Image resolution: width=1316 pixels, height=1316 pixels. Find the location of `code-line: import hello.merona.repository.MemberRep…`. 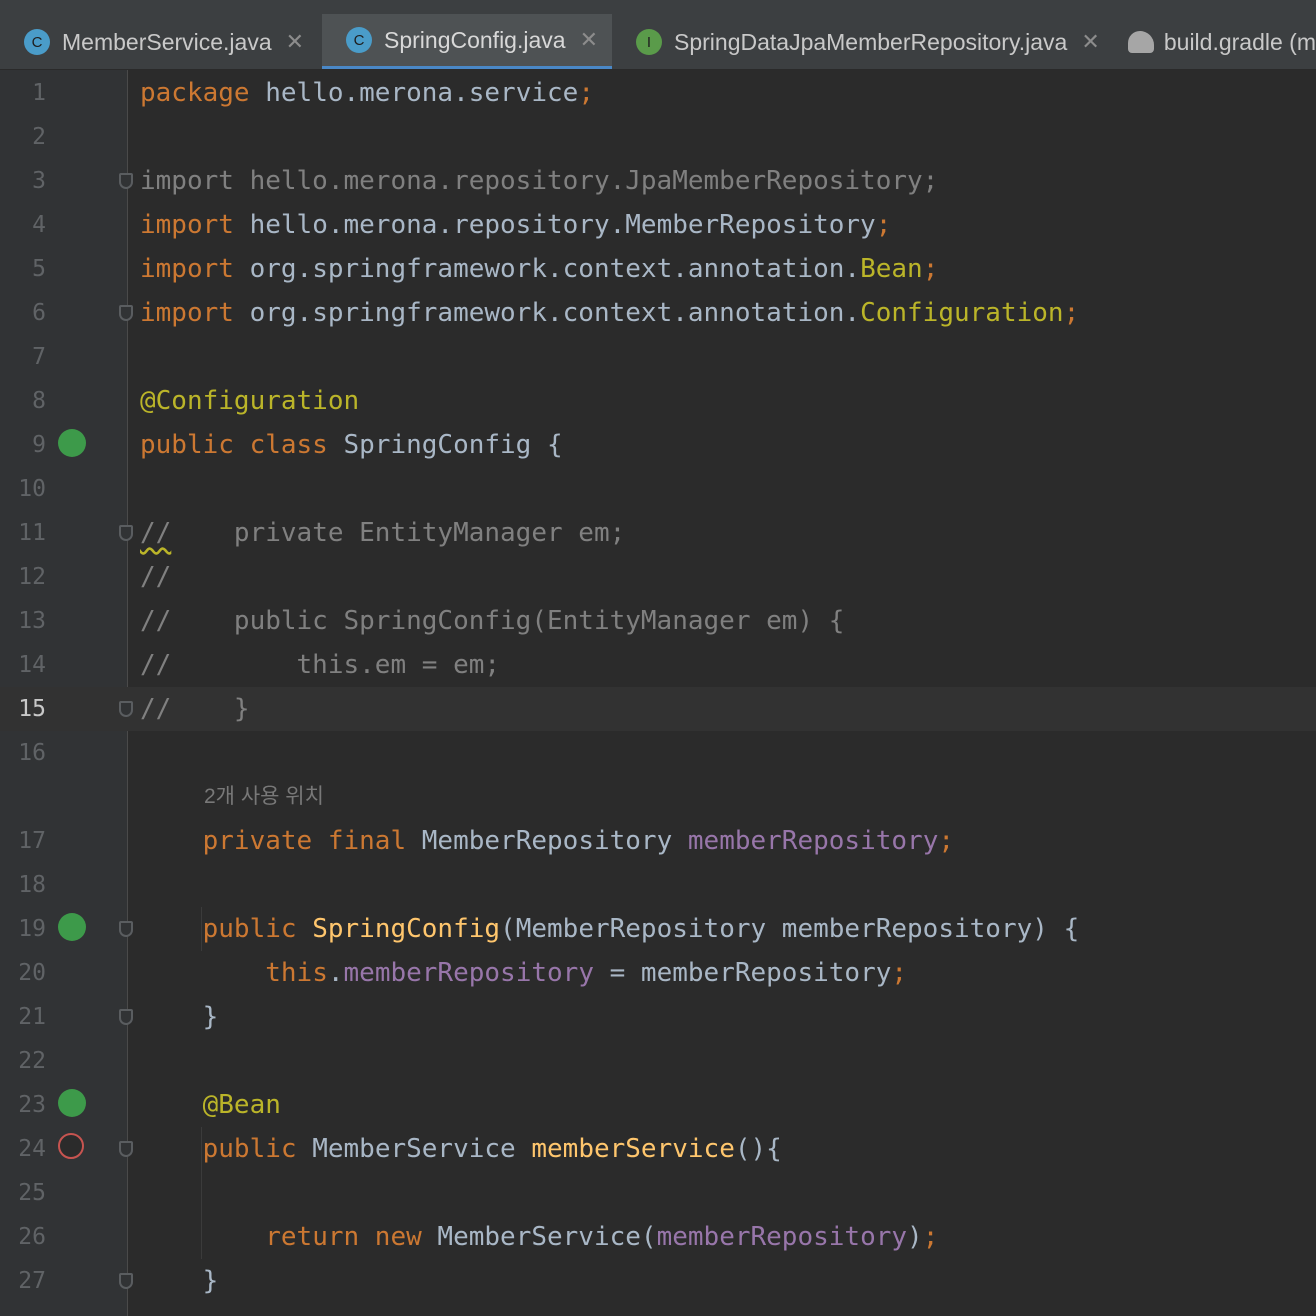

code-line: import hello.merona.repository.MemberRep… is located at coordinates (515, 225).